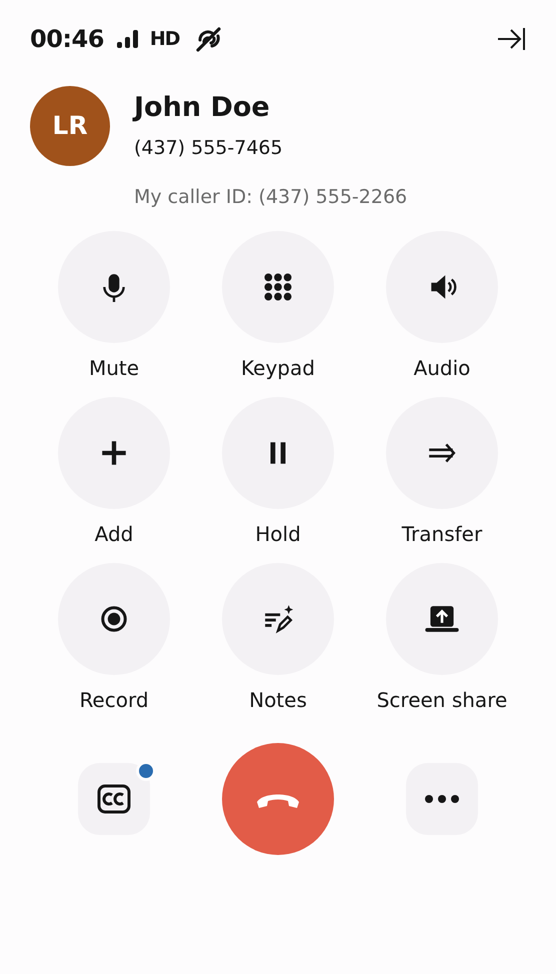 The height and width of the screenshot is (974, 556). Describe the element at coordinates (114, 700) in the screenshot. I see `action-label: Record` at that location.